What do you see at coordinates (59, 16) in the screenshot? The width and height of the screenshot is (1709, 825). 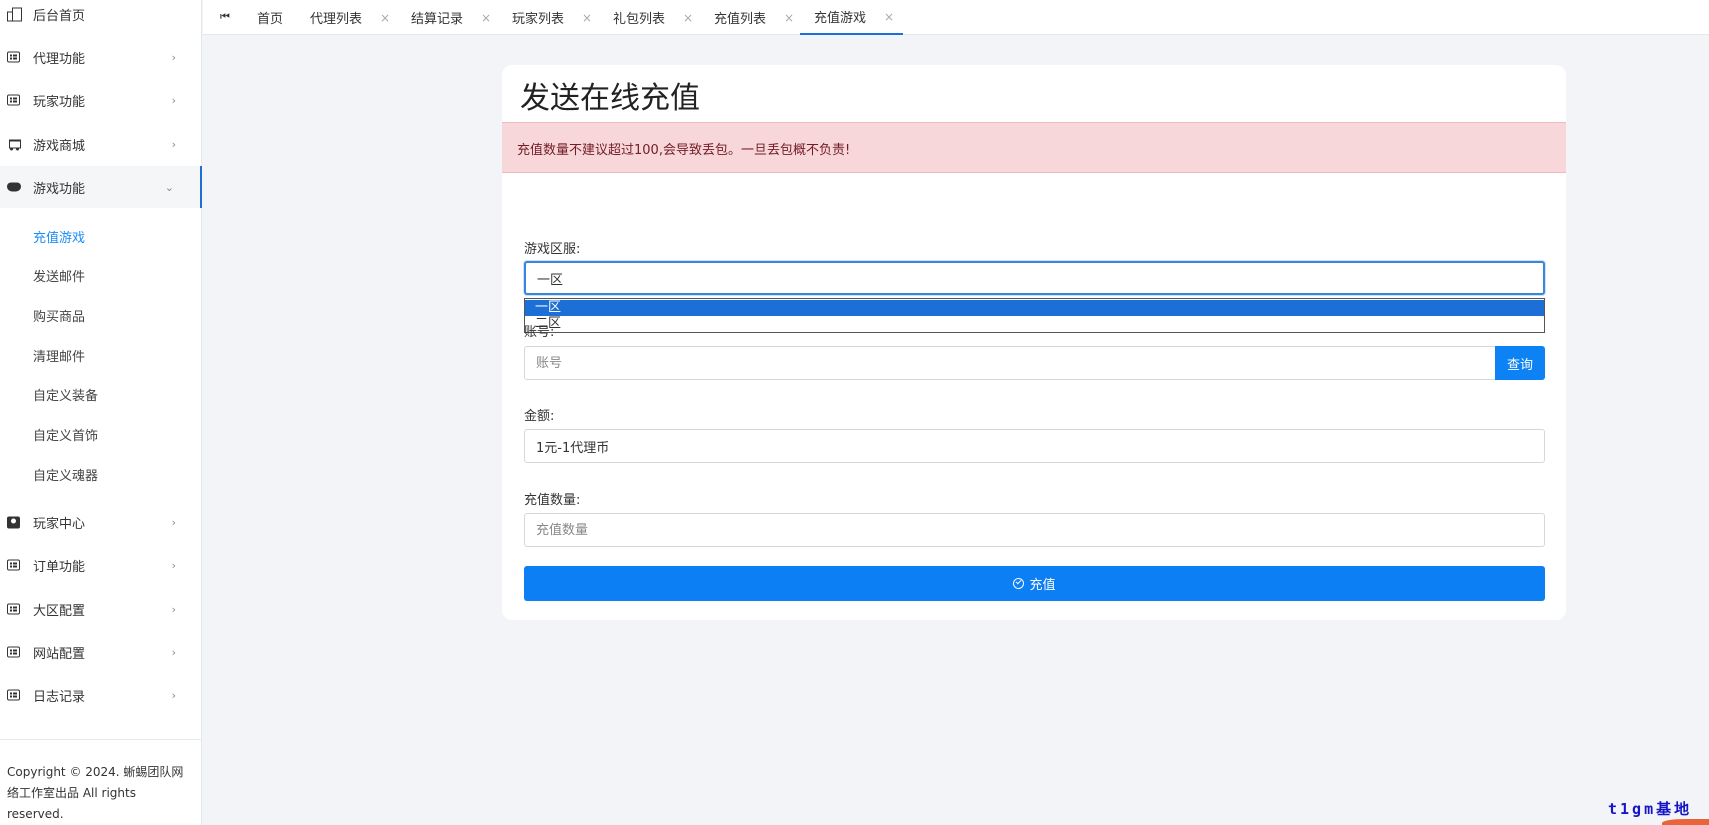 I see `sidebar-item-label: 后台首页` at bounding box center [59, 16].